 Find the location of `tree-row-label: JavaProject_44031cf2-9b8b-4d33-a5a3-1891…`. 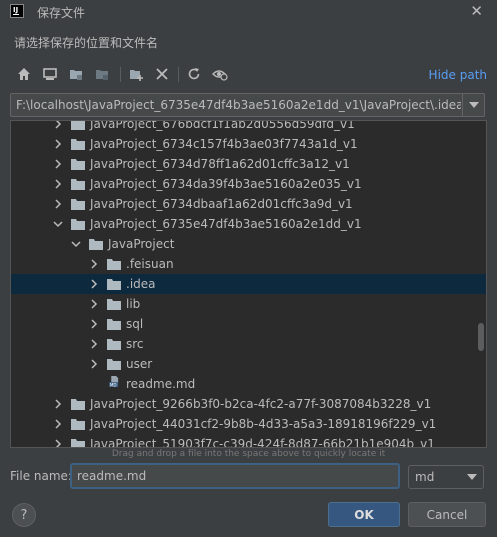

tree-row-label: JavaProject_44031cf2-9b8b-4d33-a5a3-1891… is located at coordinates (263, 424).